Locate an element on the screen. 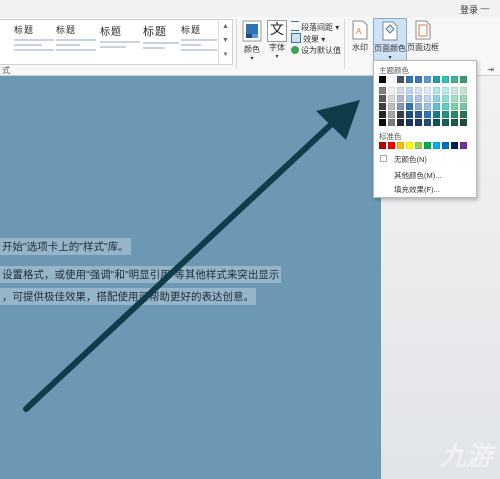  watermark-logo: 九游 is located at coordinates (465, 456).